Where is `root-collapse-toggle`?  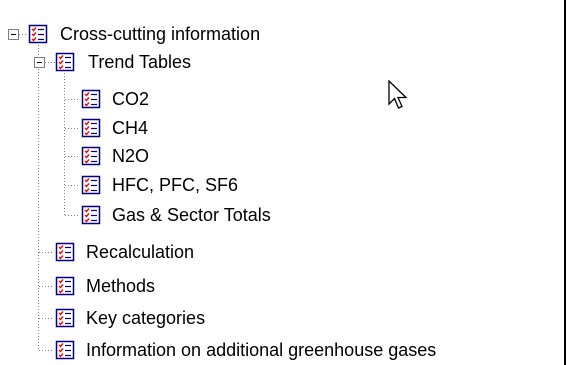
root-collapse-toggle is located at coordinates (13, 34).